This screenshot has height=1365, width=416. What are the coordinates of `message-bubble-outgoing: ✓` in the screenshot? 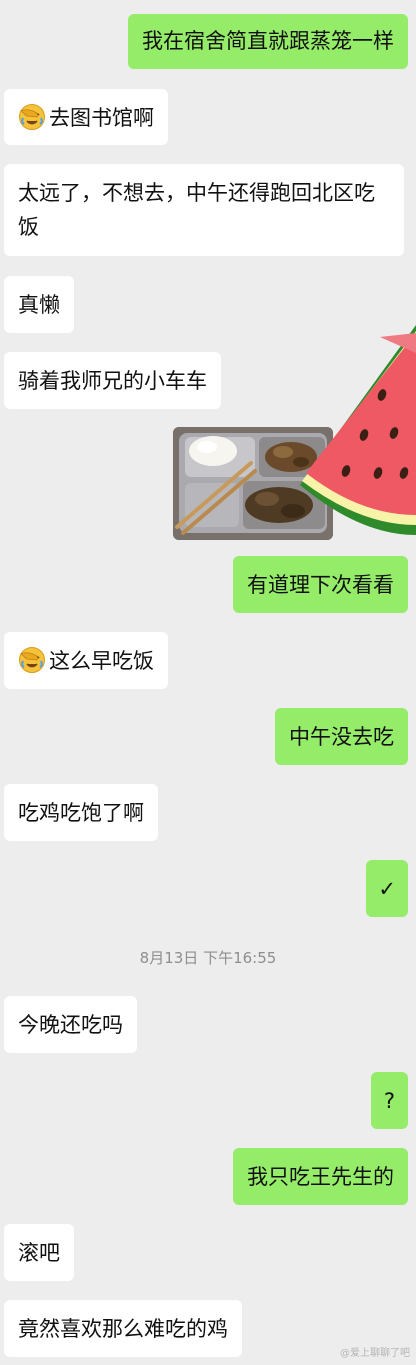 It's located at (387, 888).